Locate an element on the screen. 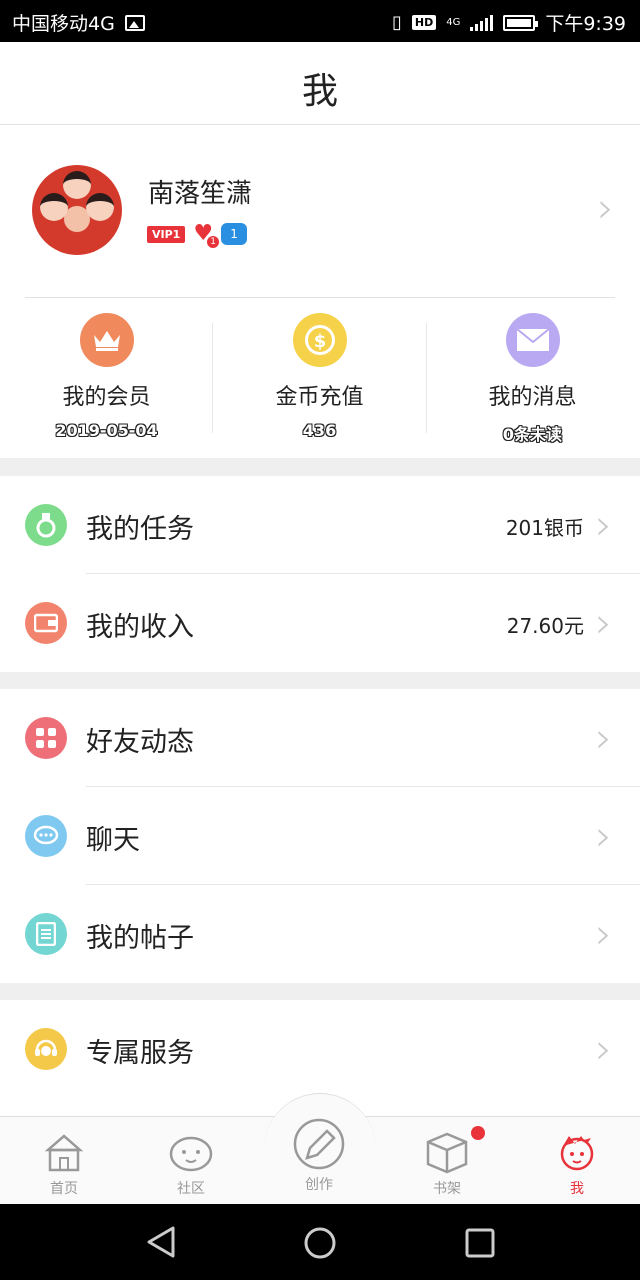 Image resolution: width=640 pixels, height=1280 pixels. tab-label: 创作 is located at coordinates (319, 1185).